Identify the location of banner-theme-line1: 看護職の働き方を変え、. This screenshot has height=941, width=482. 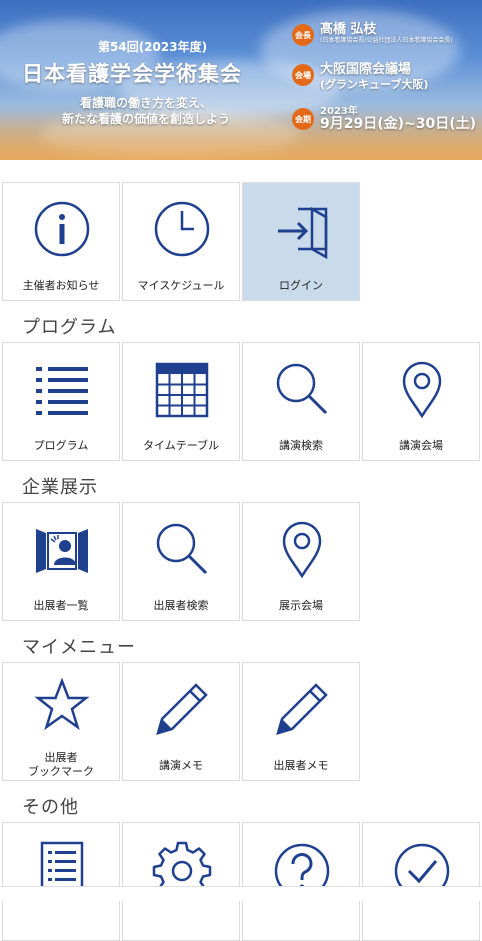
(146, 103).